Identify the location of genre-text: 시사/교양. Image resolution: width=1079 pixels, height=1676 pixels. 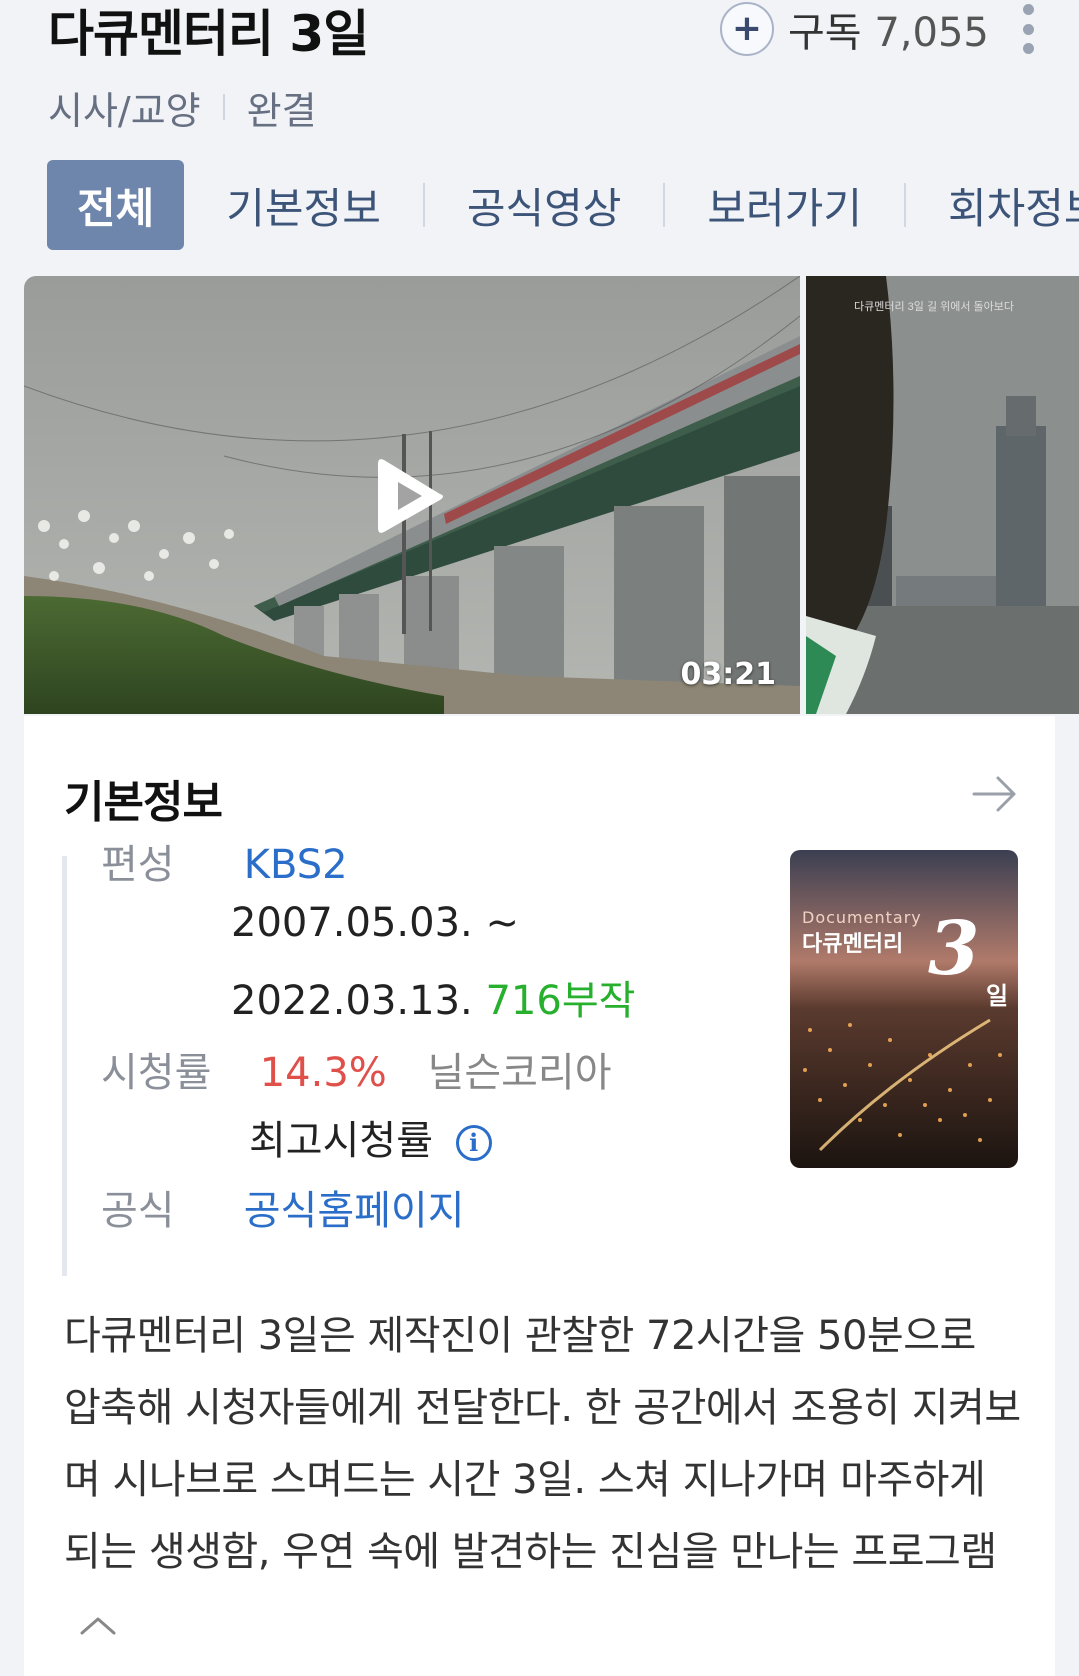
(124, 110).